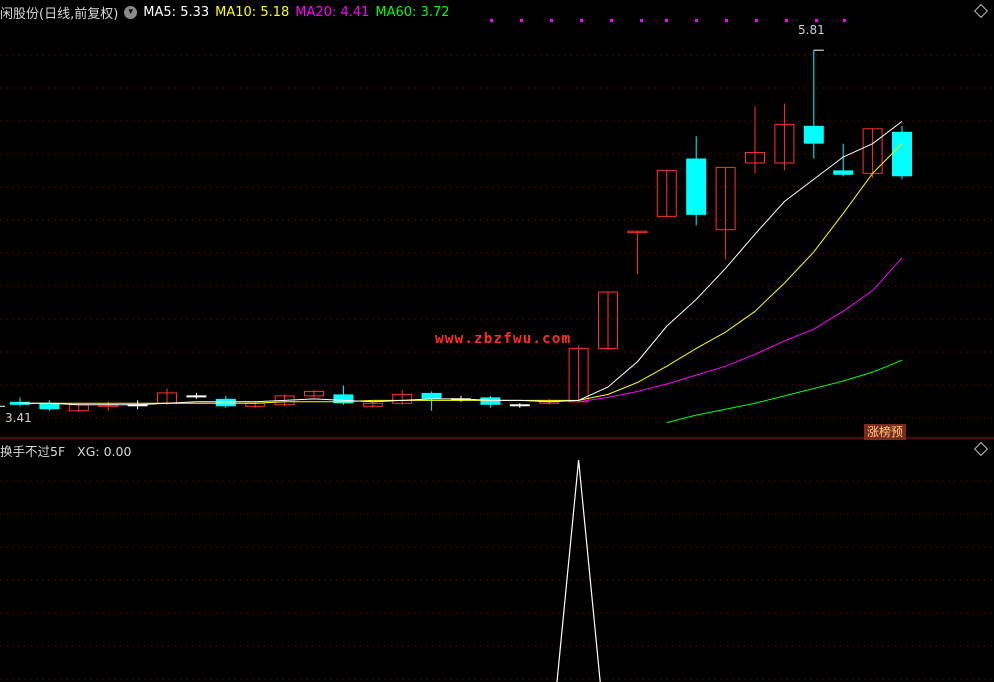 The height and width of the screenshot is (682, 994). I want to click on chevron-down-icon: ▾, so click(131, 12).